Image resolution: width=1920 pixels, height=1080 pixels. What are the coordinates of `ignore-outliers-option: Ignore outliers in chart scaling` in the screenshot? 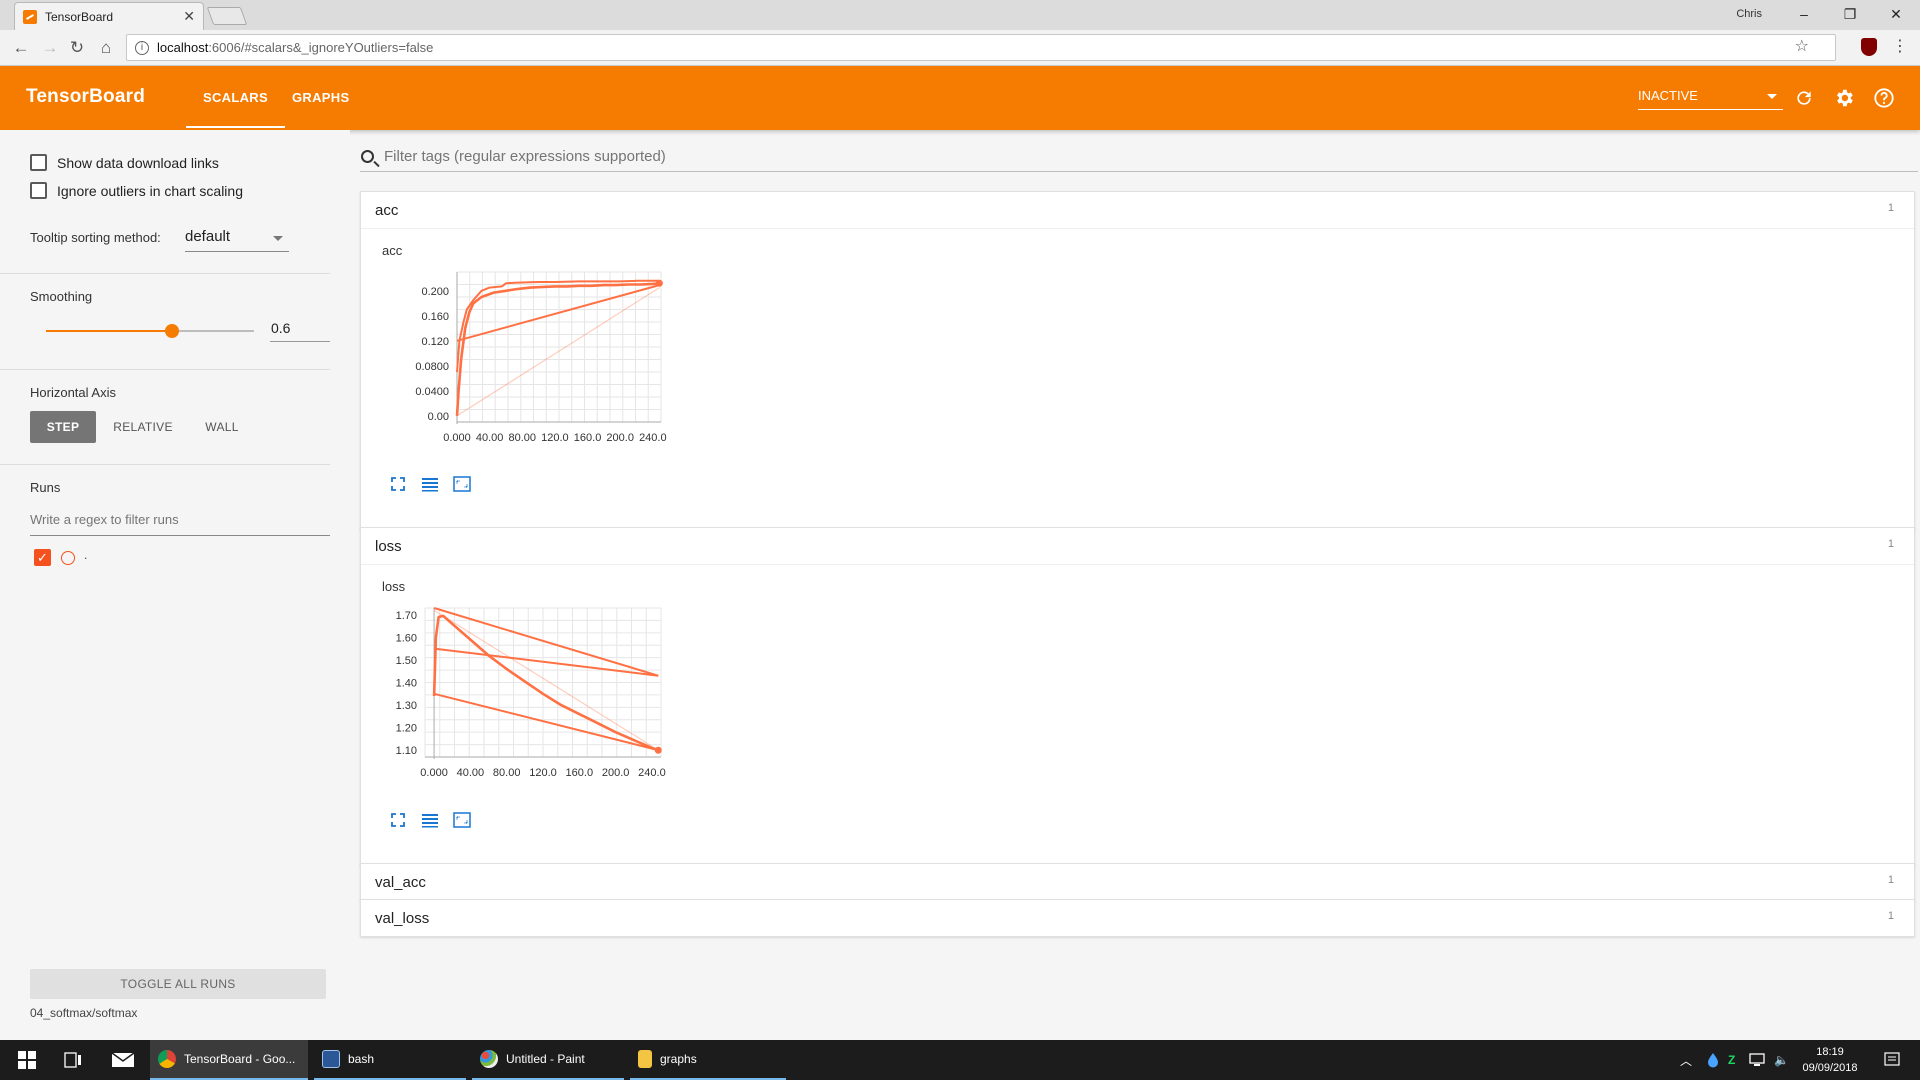 It's located at (136, 190).